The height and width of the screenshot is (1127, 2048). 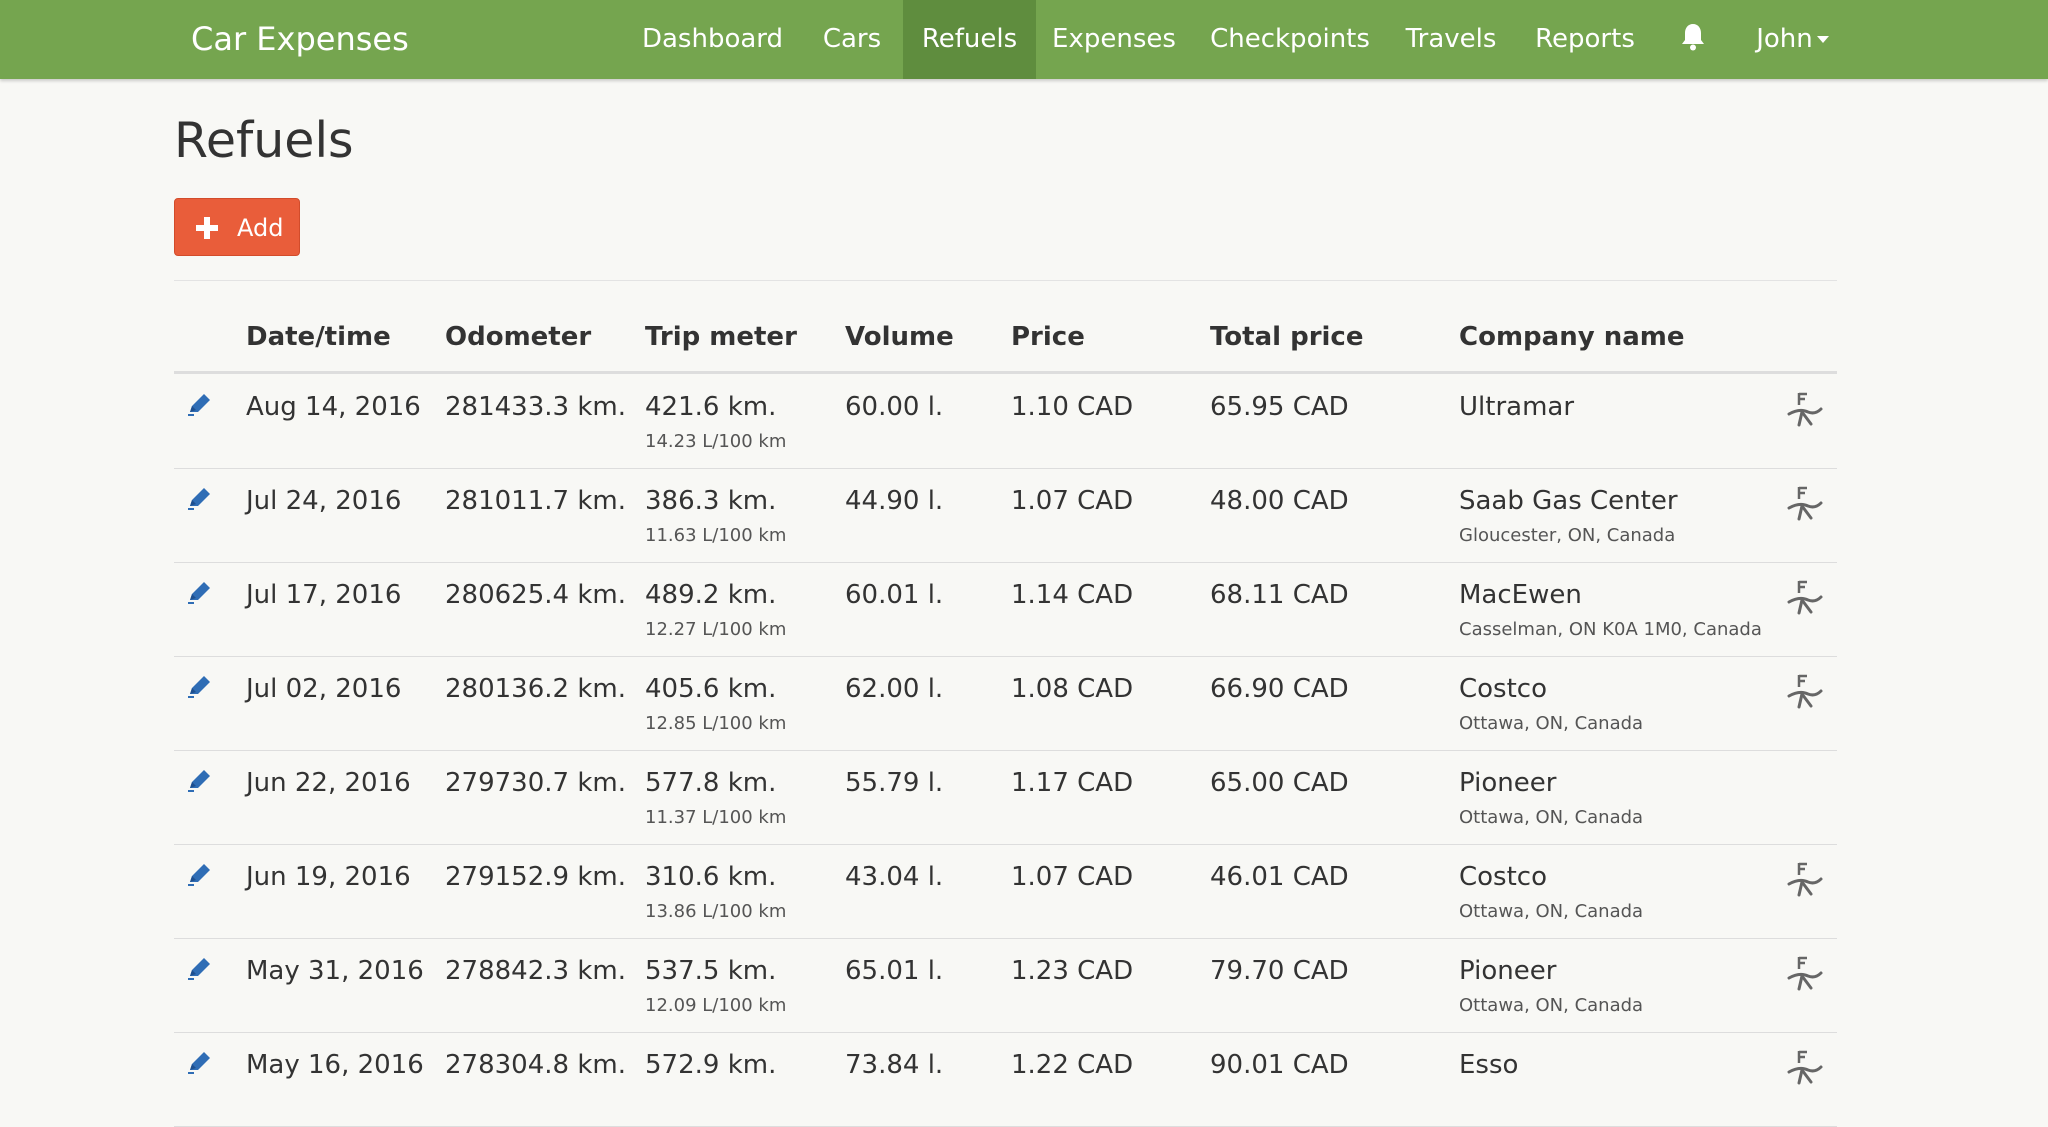 What do you see at coordinates (1072, 877) in the screenshot?
I see `price-cell: 1.07 CAD` at bounding box center [1072, 877].